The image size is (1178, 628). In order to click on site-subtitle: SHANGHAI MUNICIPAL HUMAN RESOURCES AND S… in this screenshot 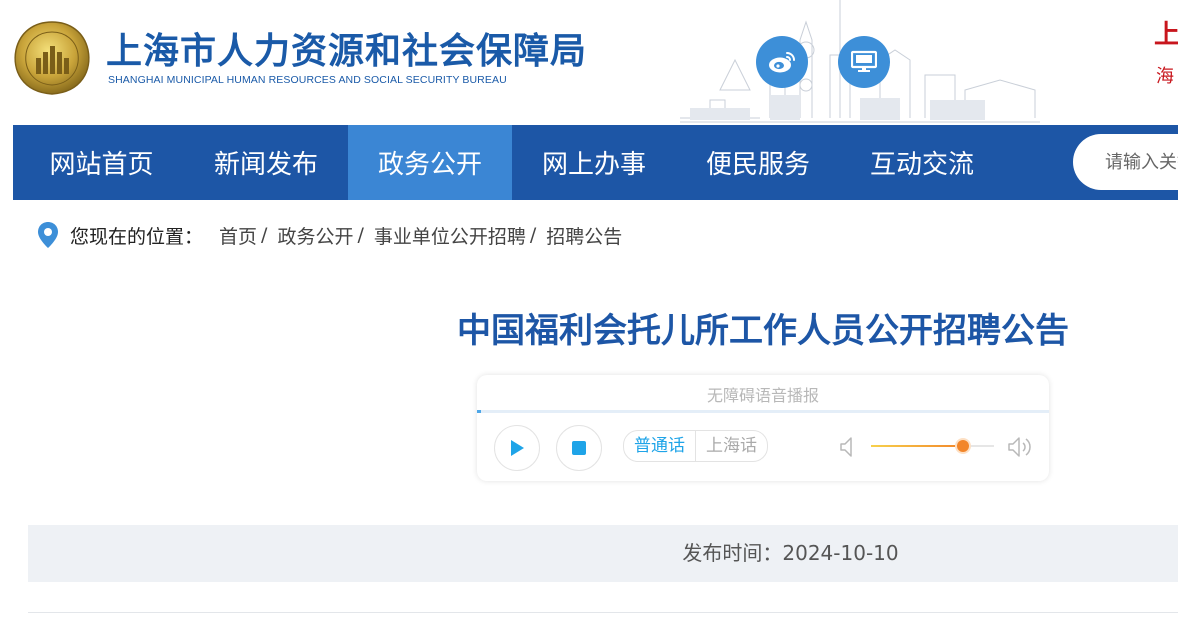, I will do `click(307, 80)`.